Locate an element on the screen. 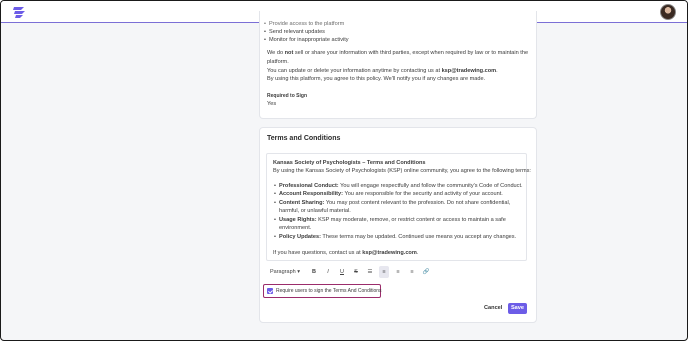 This screenshot has width=688, height=341. terms-list-item-cont: harmful, or unlawful material. is located at coordinates (315, 211).